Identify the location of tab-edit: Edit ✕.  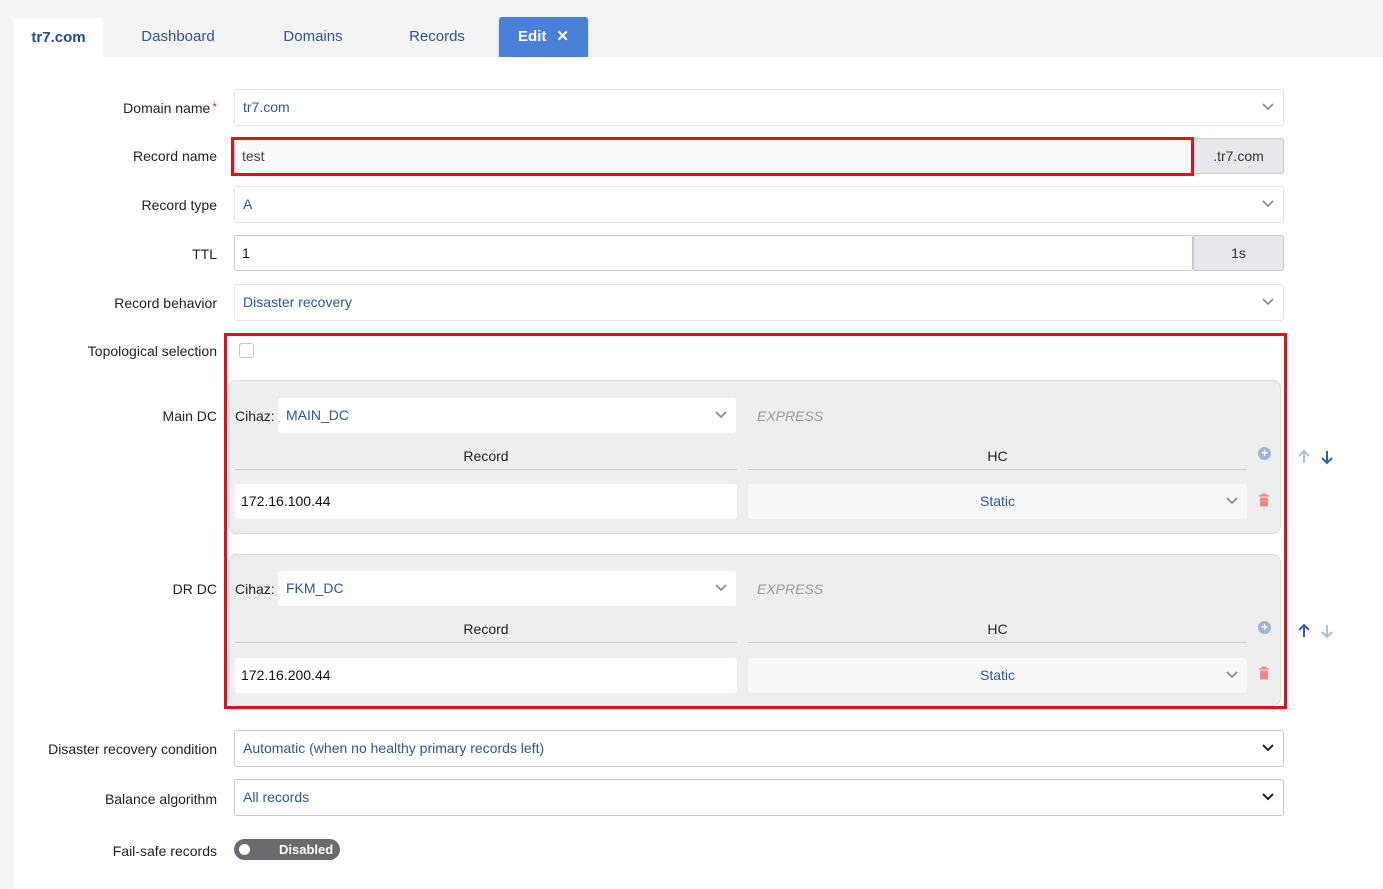
(543, 37).